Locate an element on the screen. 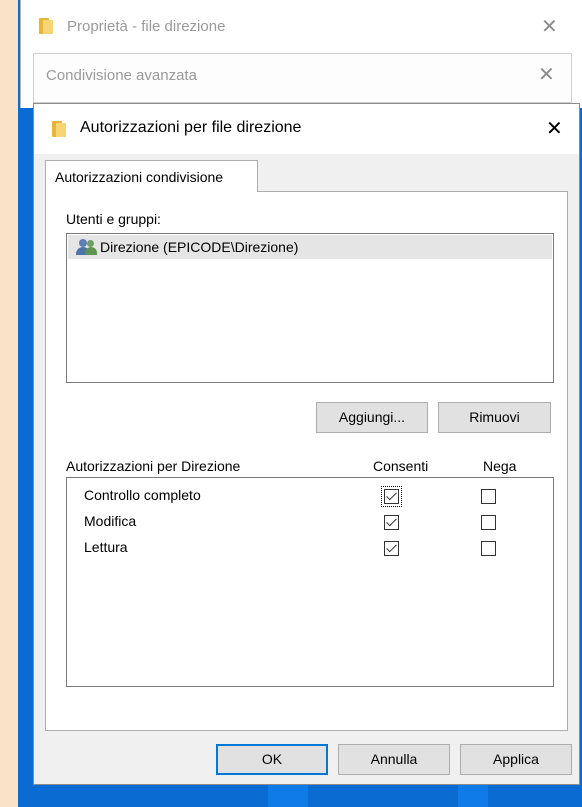  allow-full-control-checkbox is located at coordinates (391, 496).